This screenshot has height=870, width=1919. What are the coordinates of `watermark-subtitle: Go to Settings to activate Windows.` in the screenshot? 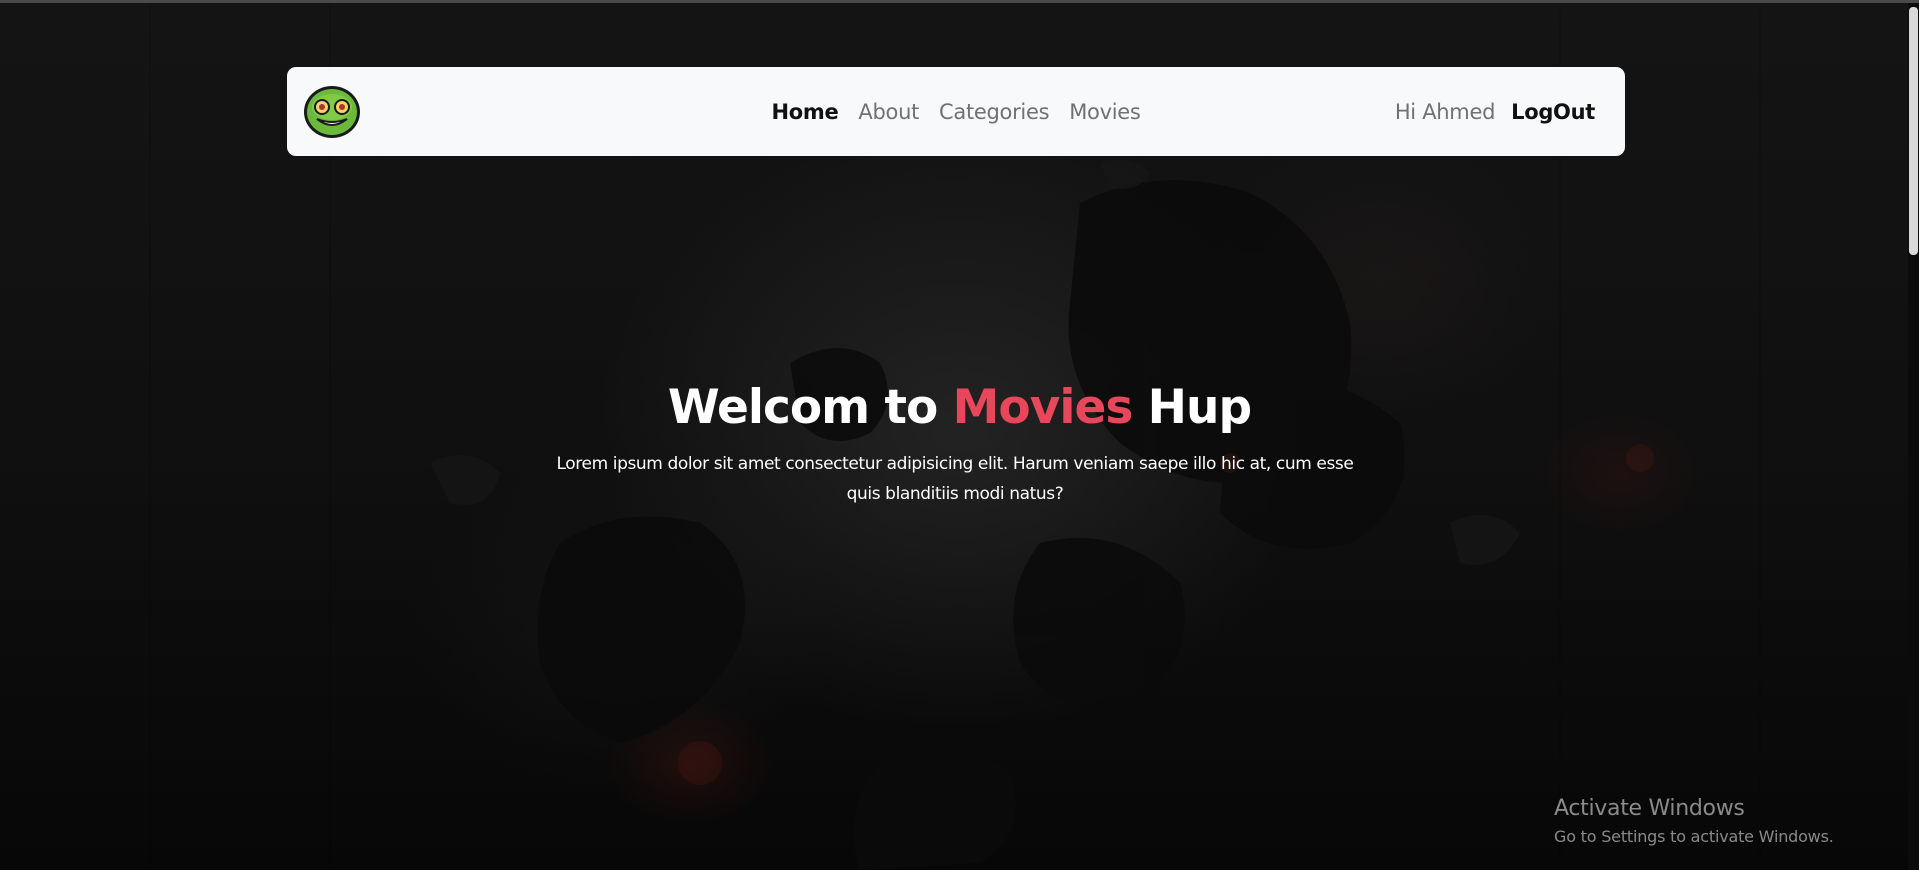 It's located at (1694, 836).